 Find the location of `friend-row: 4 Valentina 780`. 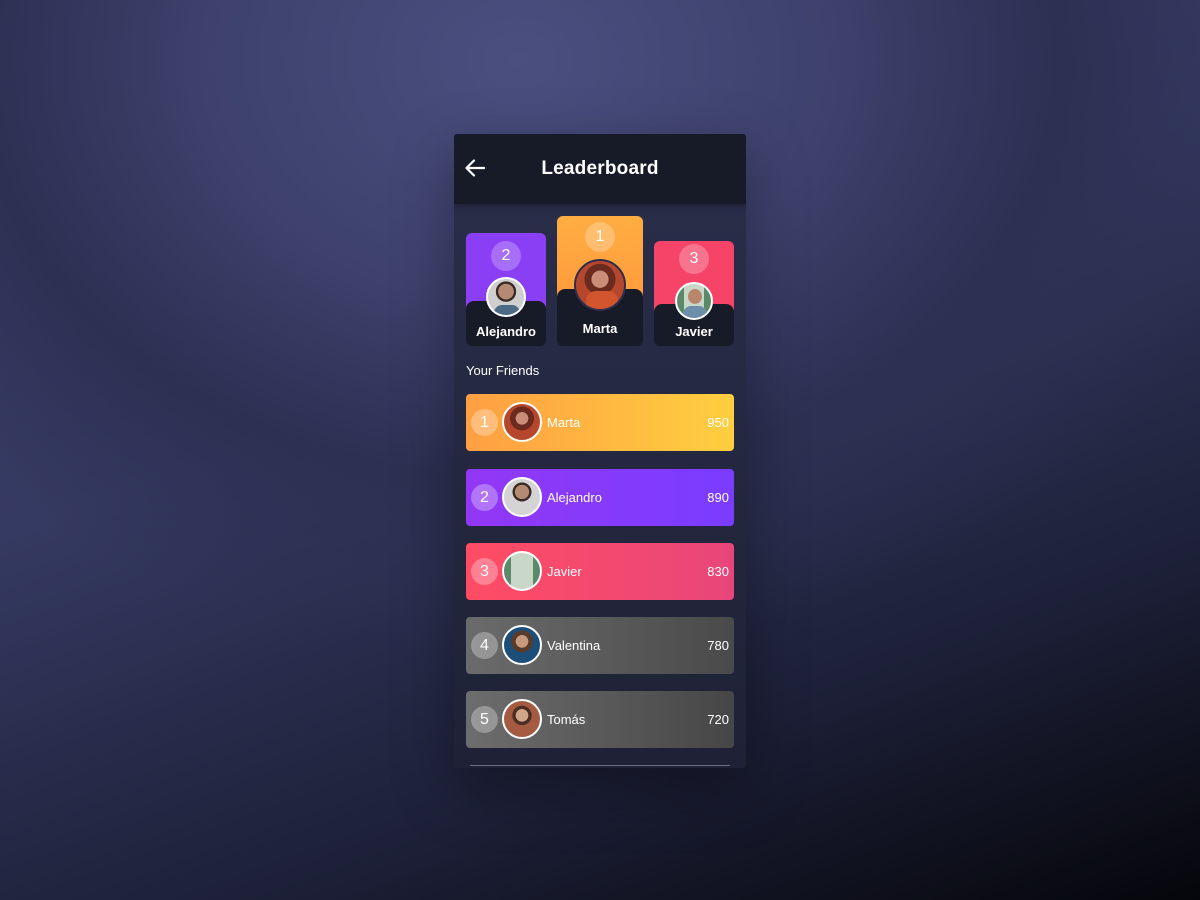

friend-row: 4 Valentina 780 is located at coordinates (600, 645).